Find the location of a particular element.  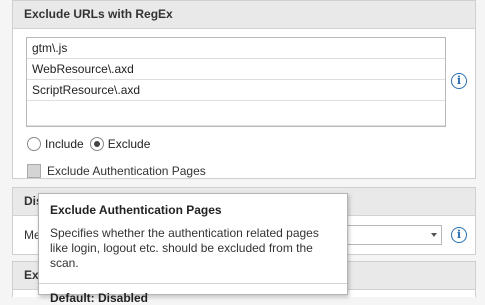

second-panel-dropdown is located at coordinates (391, 235).